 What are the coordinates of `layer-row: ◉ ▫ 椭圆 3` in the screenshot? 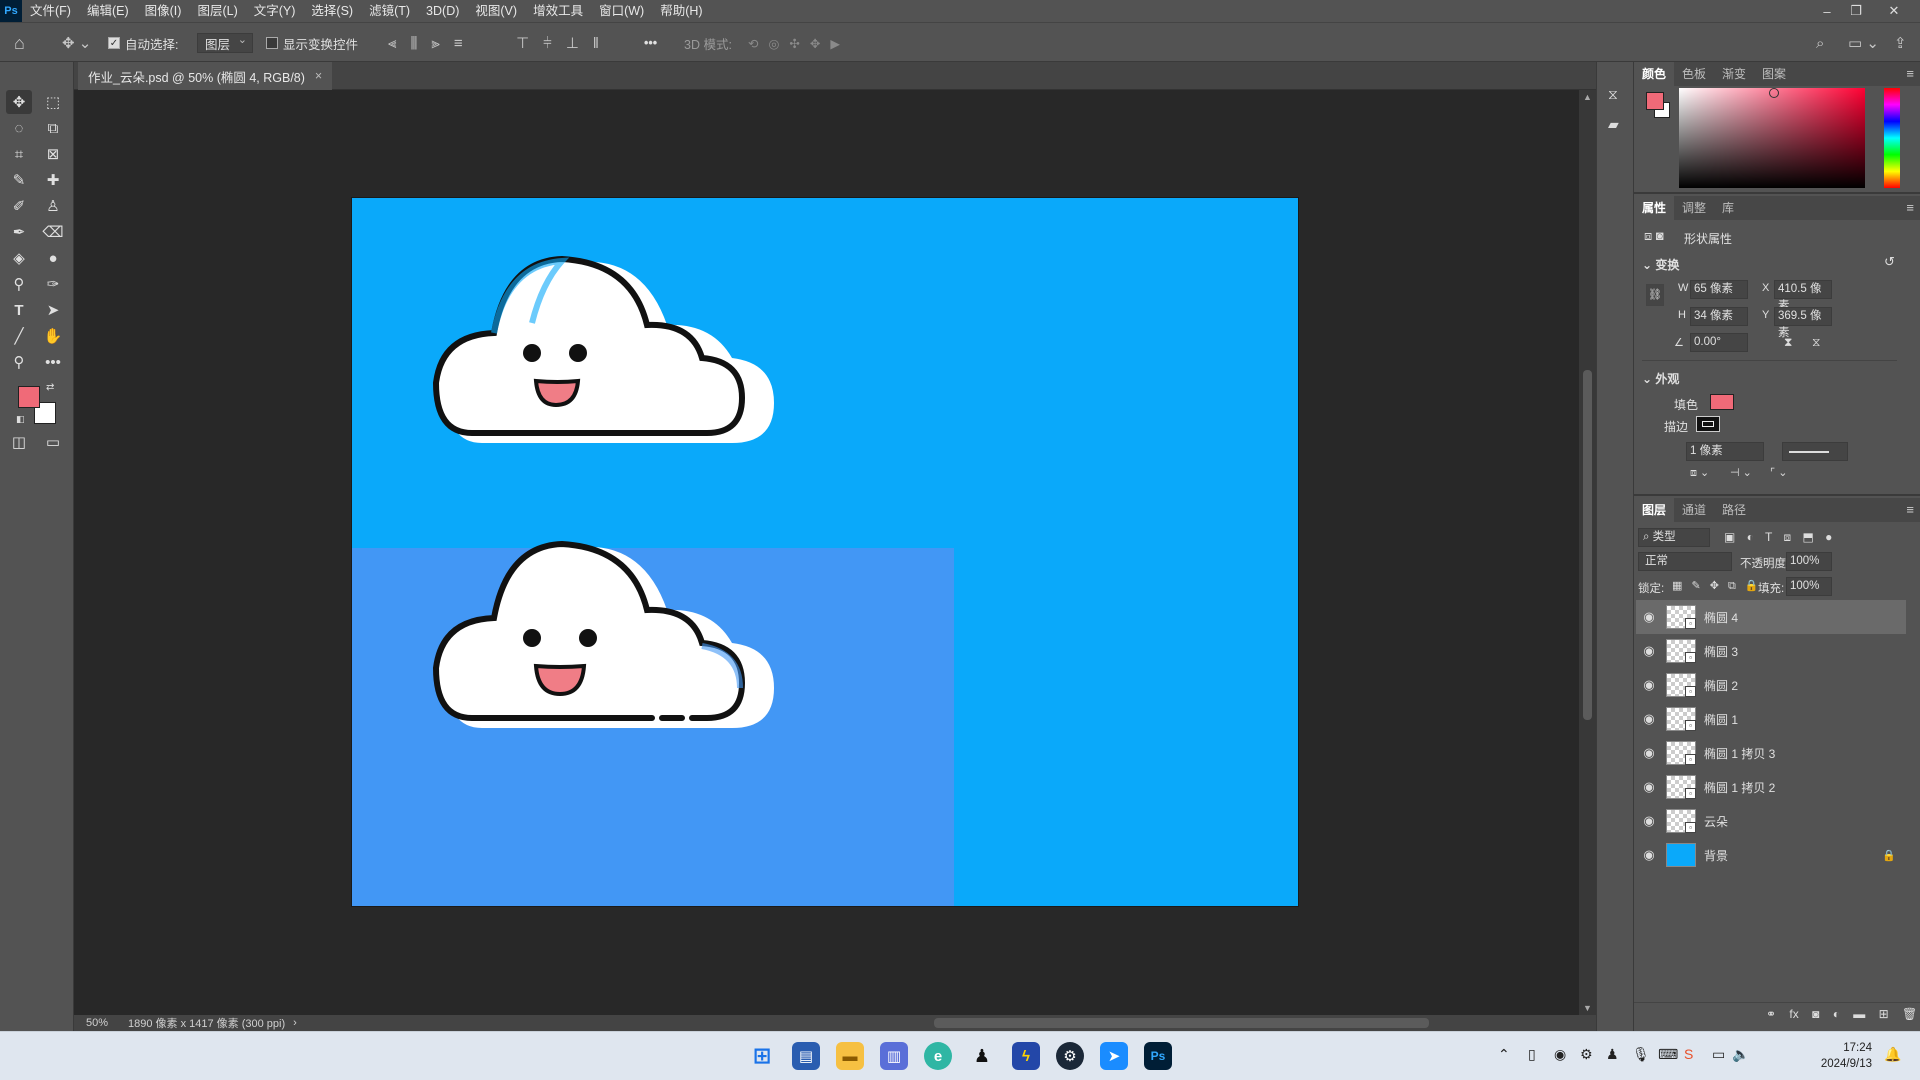 It's located at (1771, 651).